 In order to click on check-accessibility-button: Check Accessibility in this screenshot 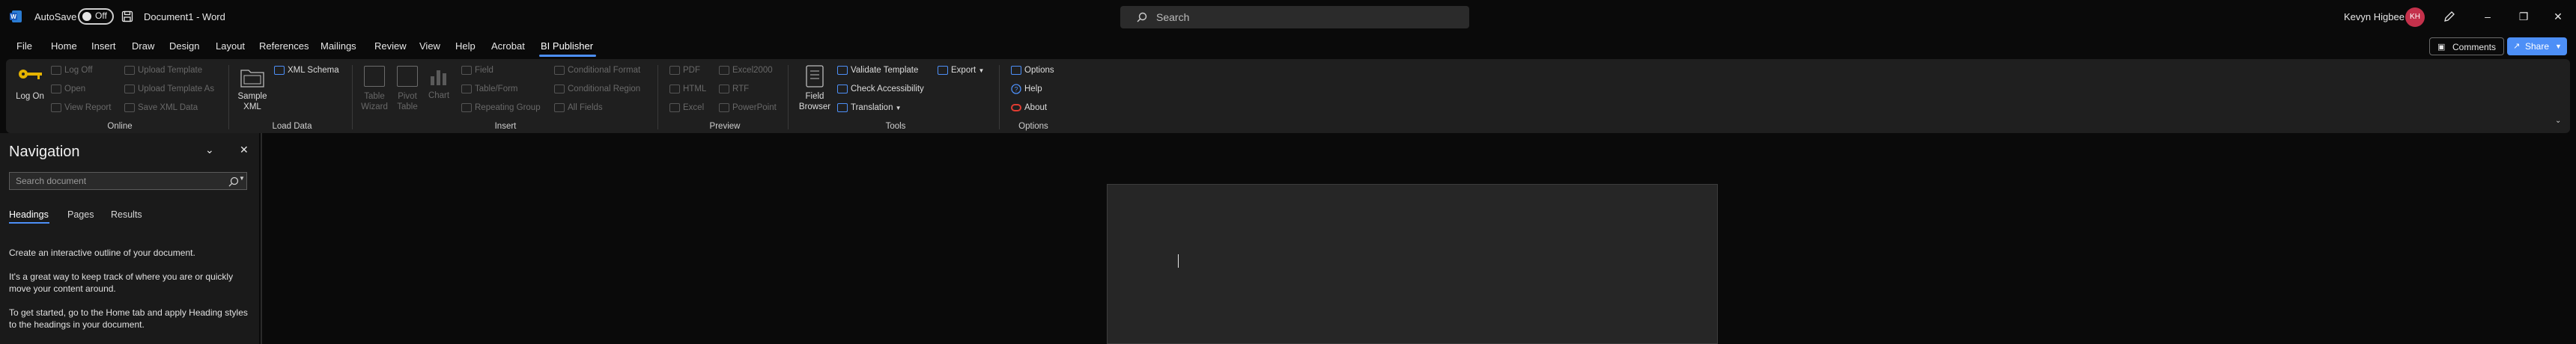, I will do `click(887, 89)`.